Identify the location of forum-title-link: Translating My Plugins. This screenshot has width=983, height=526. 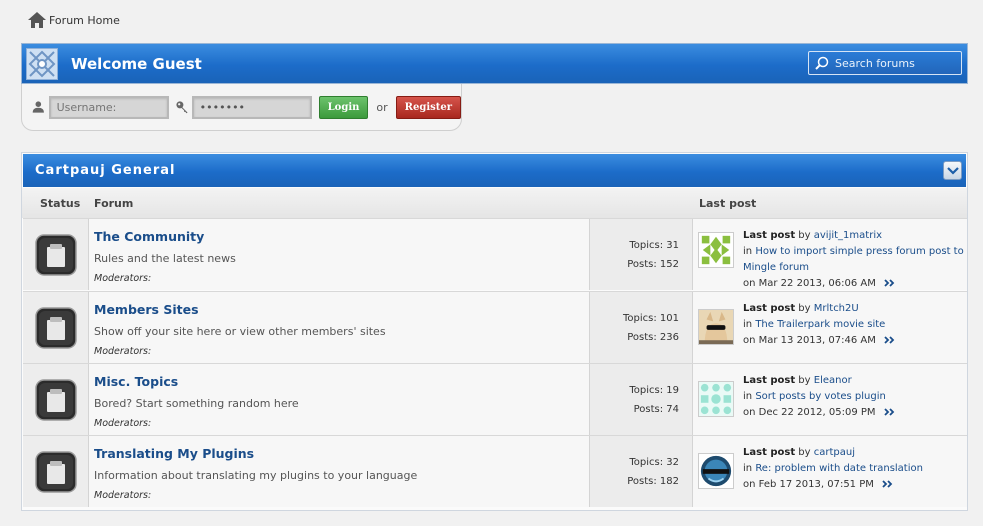
(341, 453).